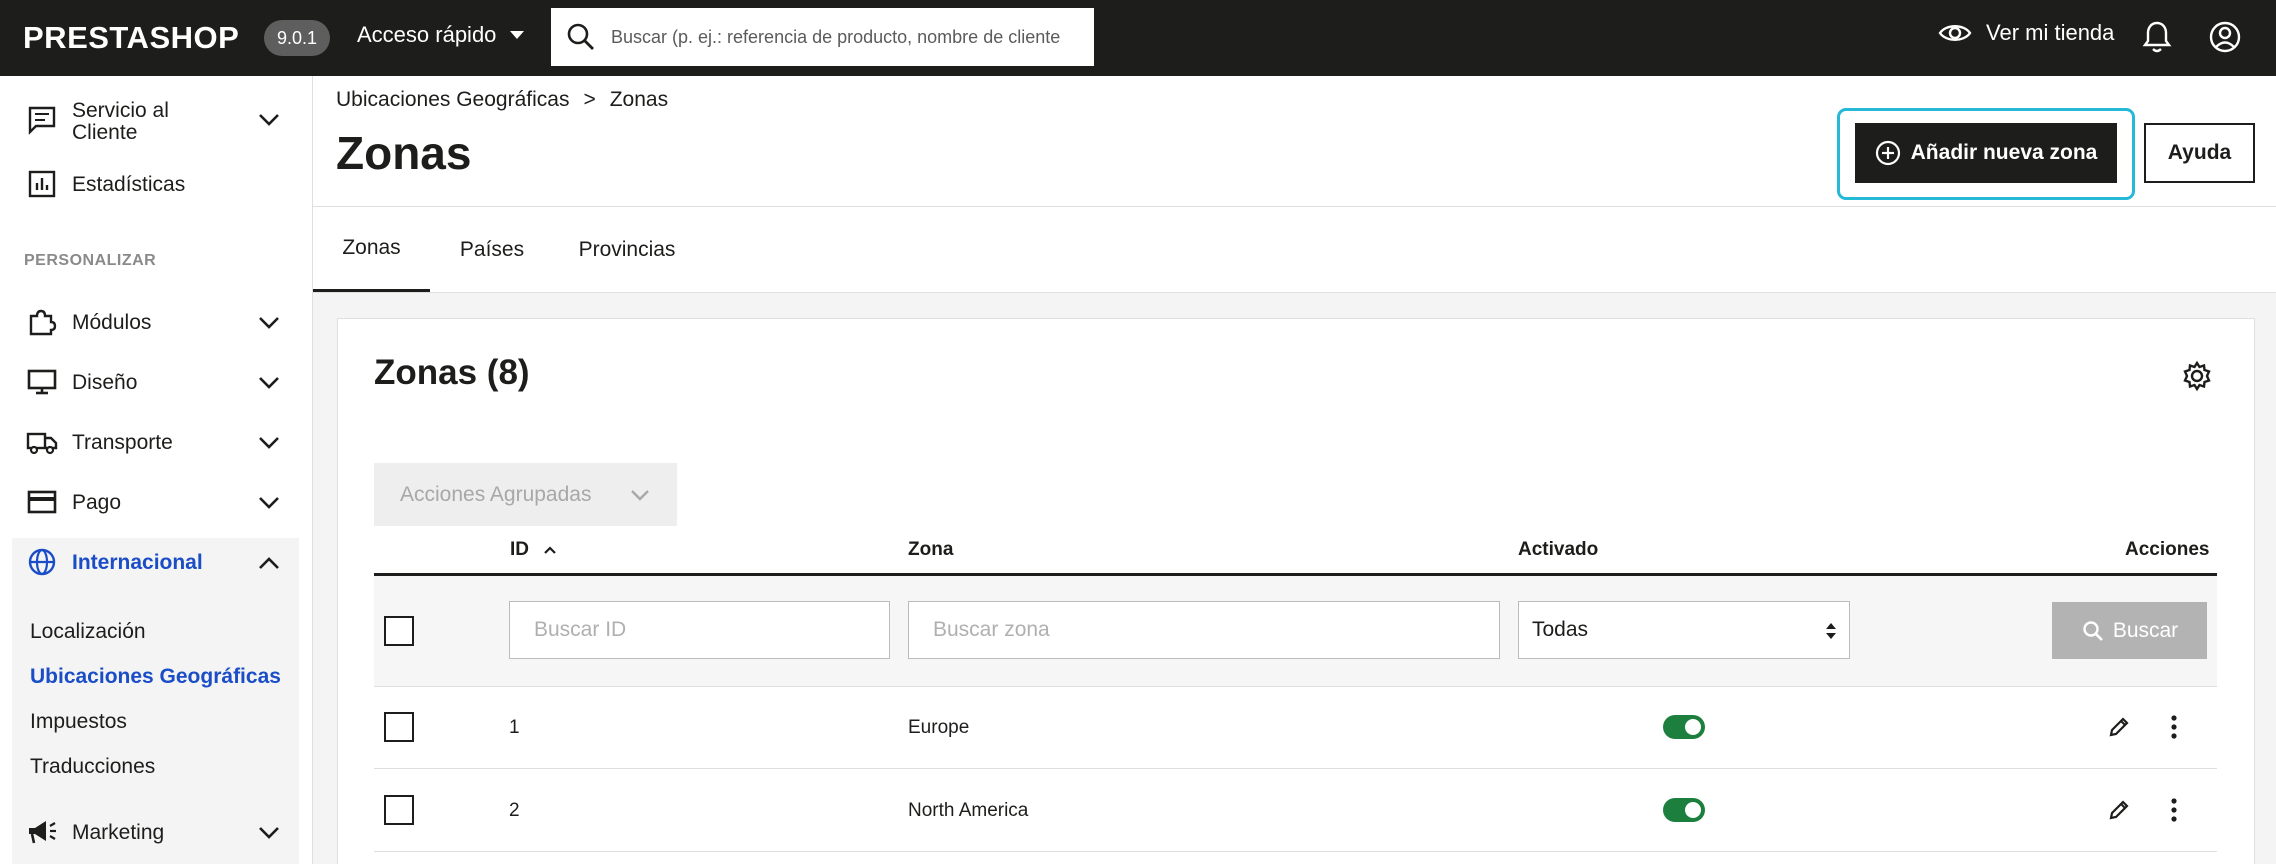  I want to click on tab-states: Provincias, so click(627, 250).